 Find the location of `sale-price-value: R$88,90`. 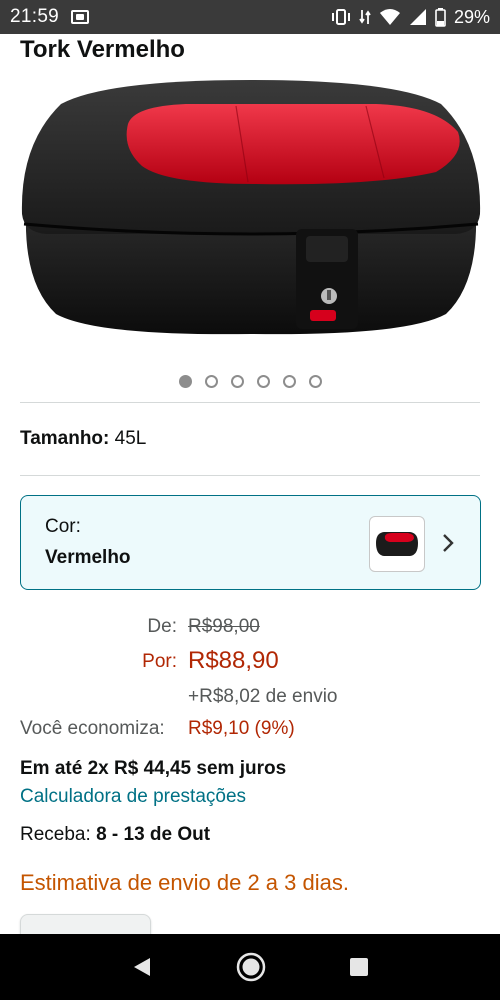

sale-price-value: R$88,90 is located at coordinates (233, 660).